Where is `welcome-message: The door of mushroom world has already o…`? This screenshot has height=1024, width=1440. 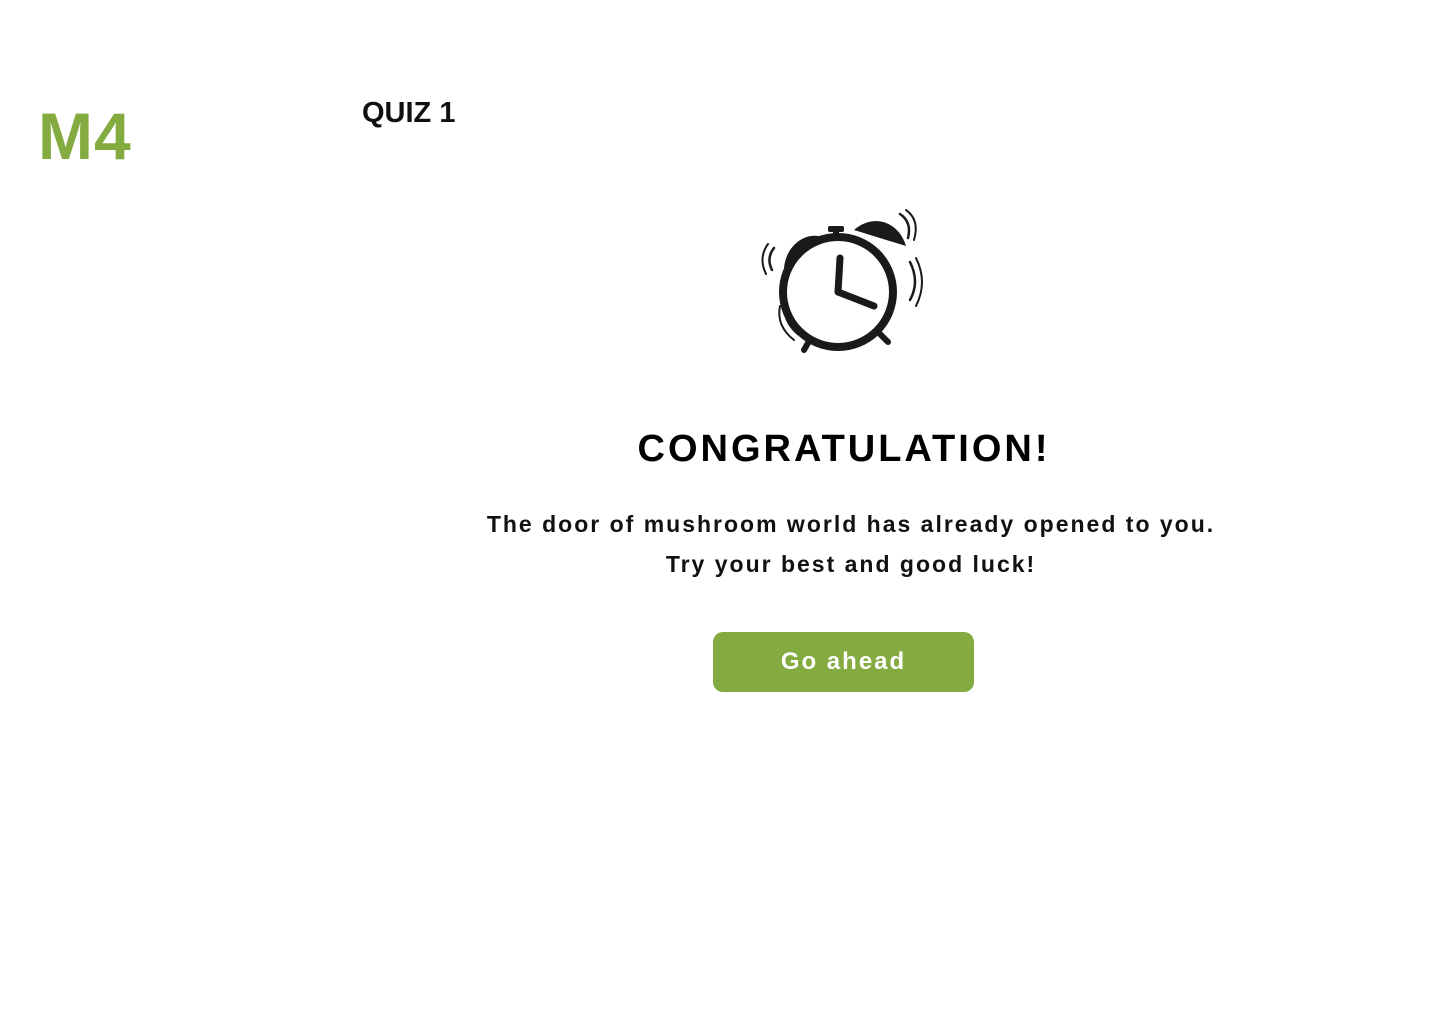
welcome-message: The door of mushroom world has already o… is located at coordinates (720, 544).